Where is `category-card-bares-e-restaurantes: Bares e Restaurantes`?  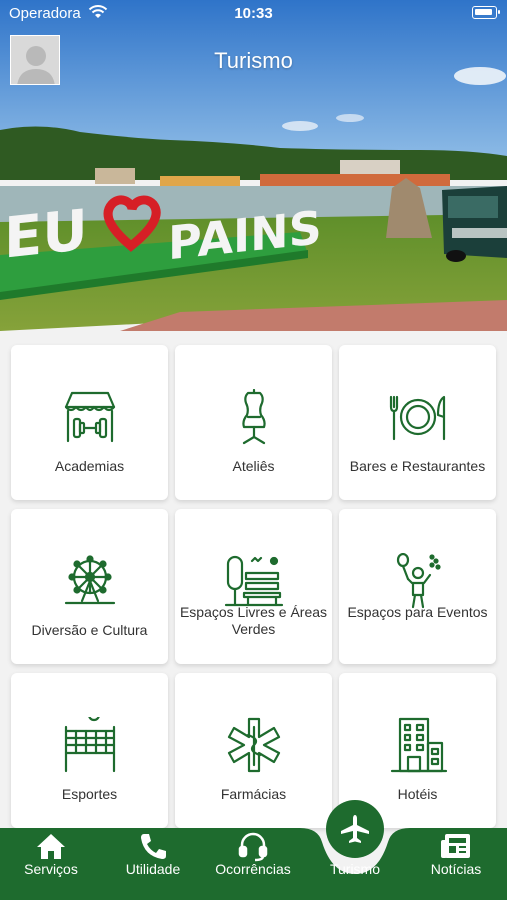
category-card-bares-e-restaurantes: Bares e Restaurantes is located at coordinates (417, 422).